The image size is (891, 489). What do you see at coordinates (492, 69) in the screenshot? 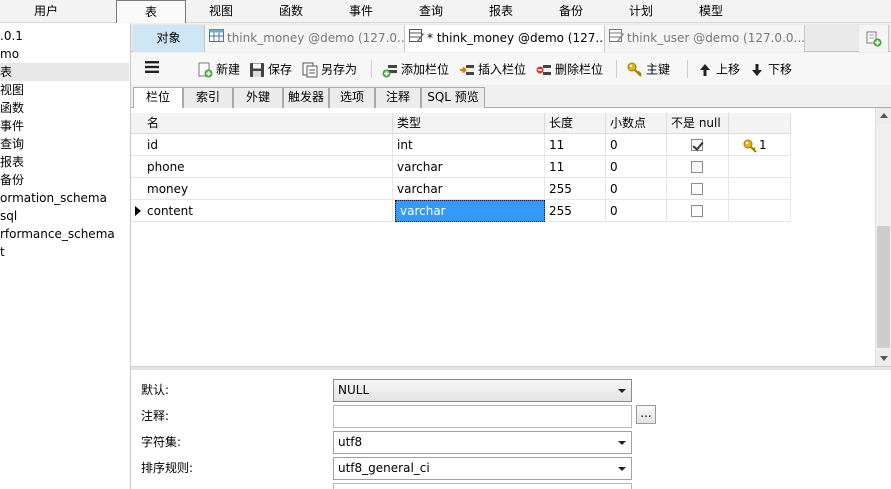
I see `insert-field-button: 插入栏位` at bounding box center [492, 69].